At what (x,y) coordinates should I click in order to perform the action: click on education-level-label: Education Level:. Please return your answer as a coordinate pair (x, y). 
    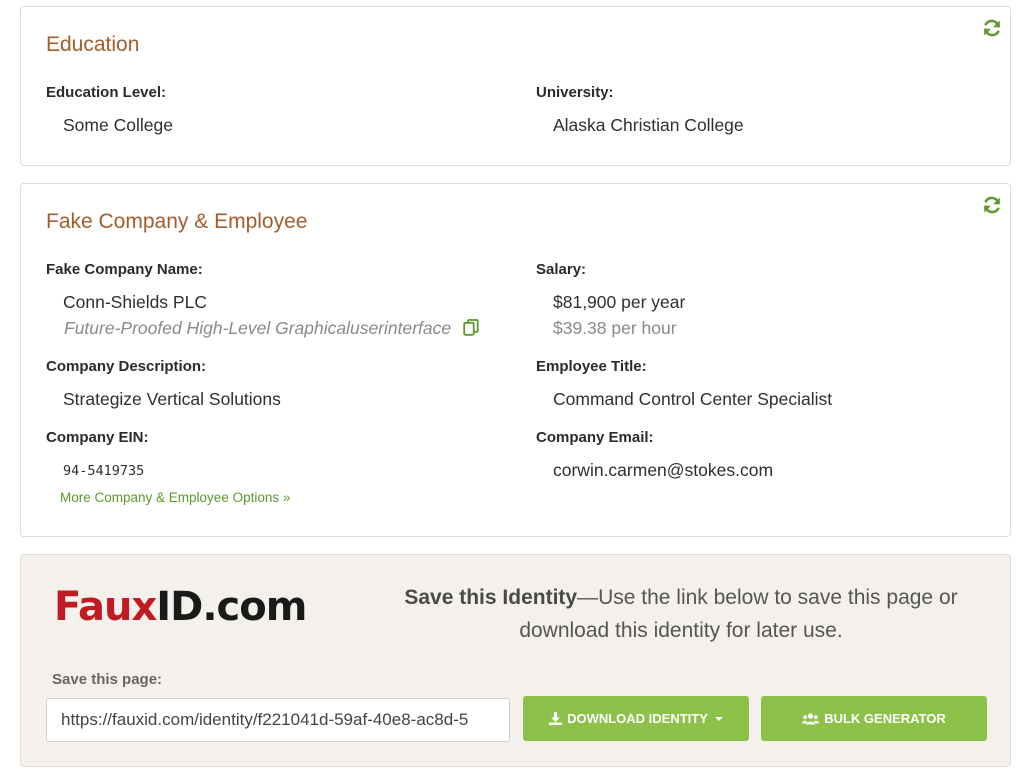
    Looking at the image, I should click on (106, 92).